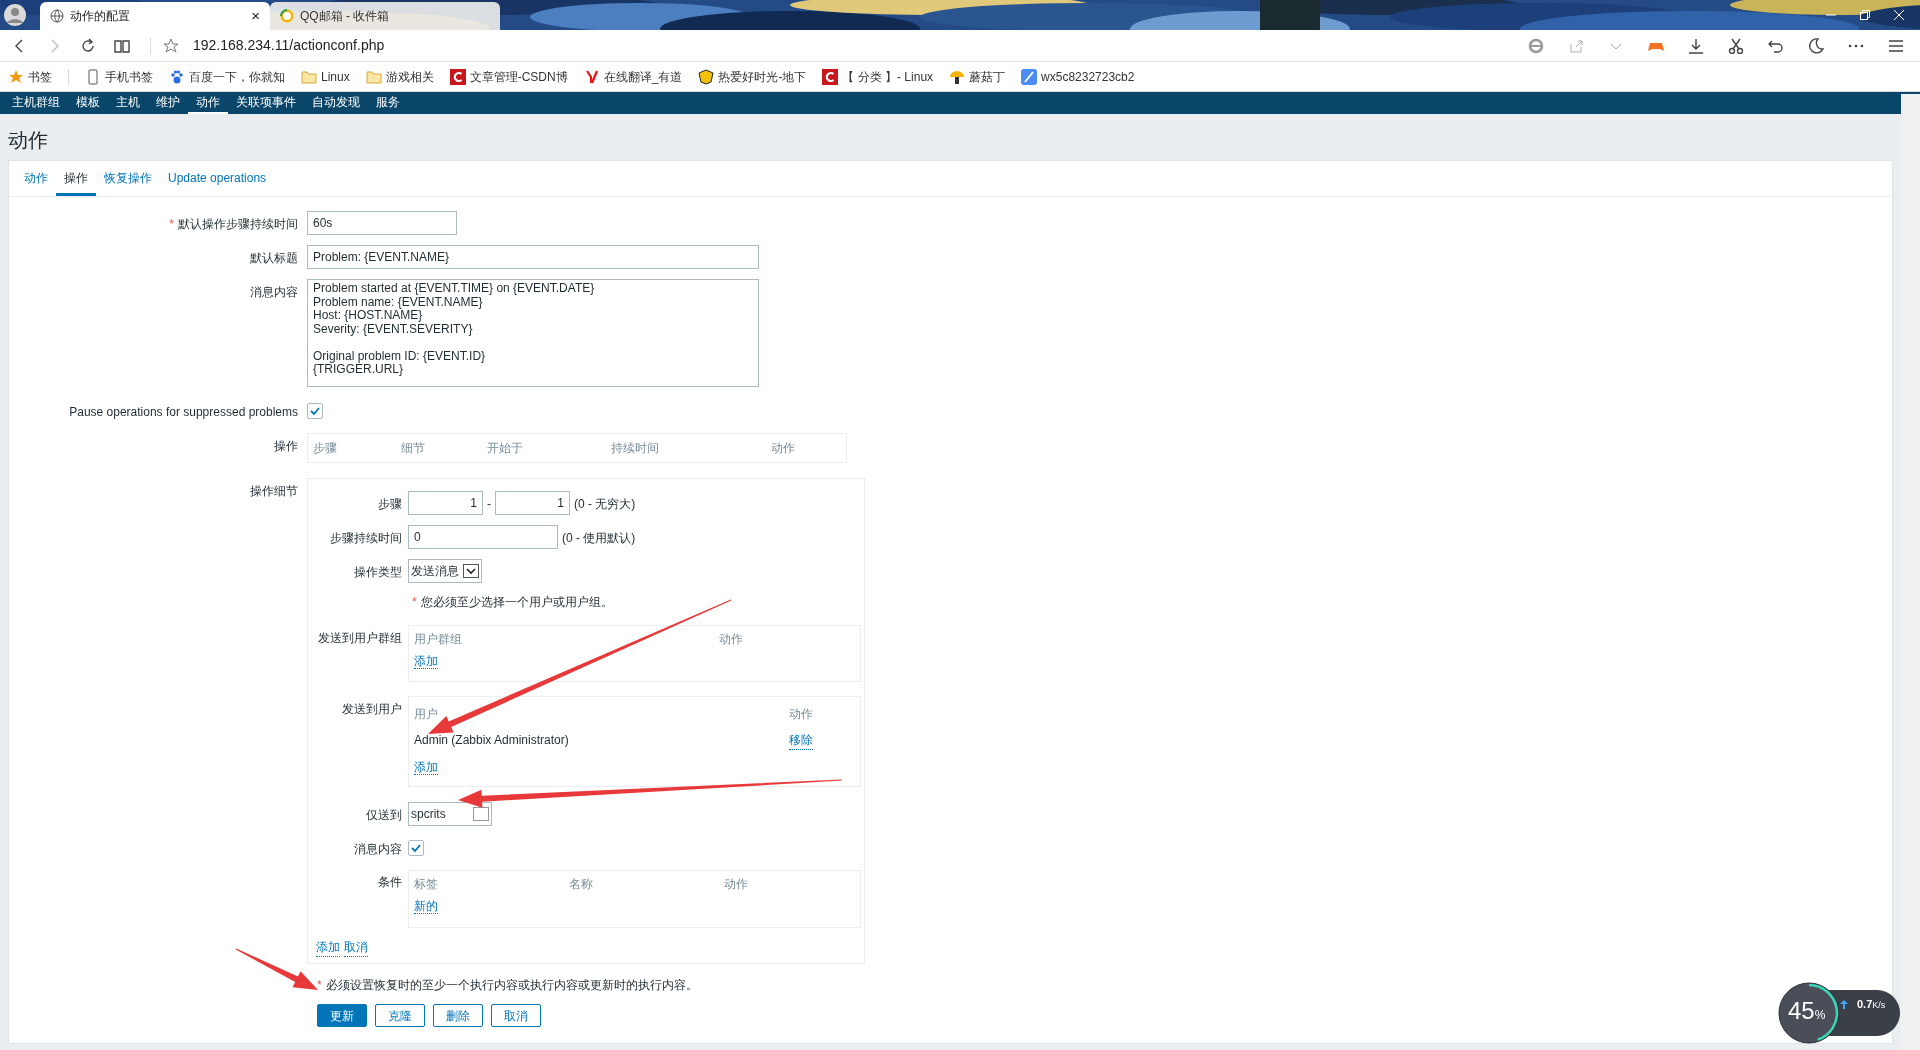 The width and height of the screenshot is (1920, 1050). What do you see at coordinates (1899, 15) in the screenshot?
I see `close-icon` at bounding box center [1899, 15].